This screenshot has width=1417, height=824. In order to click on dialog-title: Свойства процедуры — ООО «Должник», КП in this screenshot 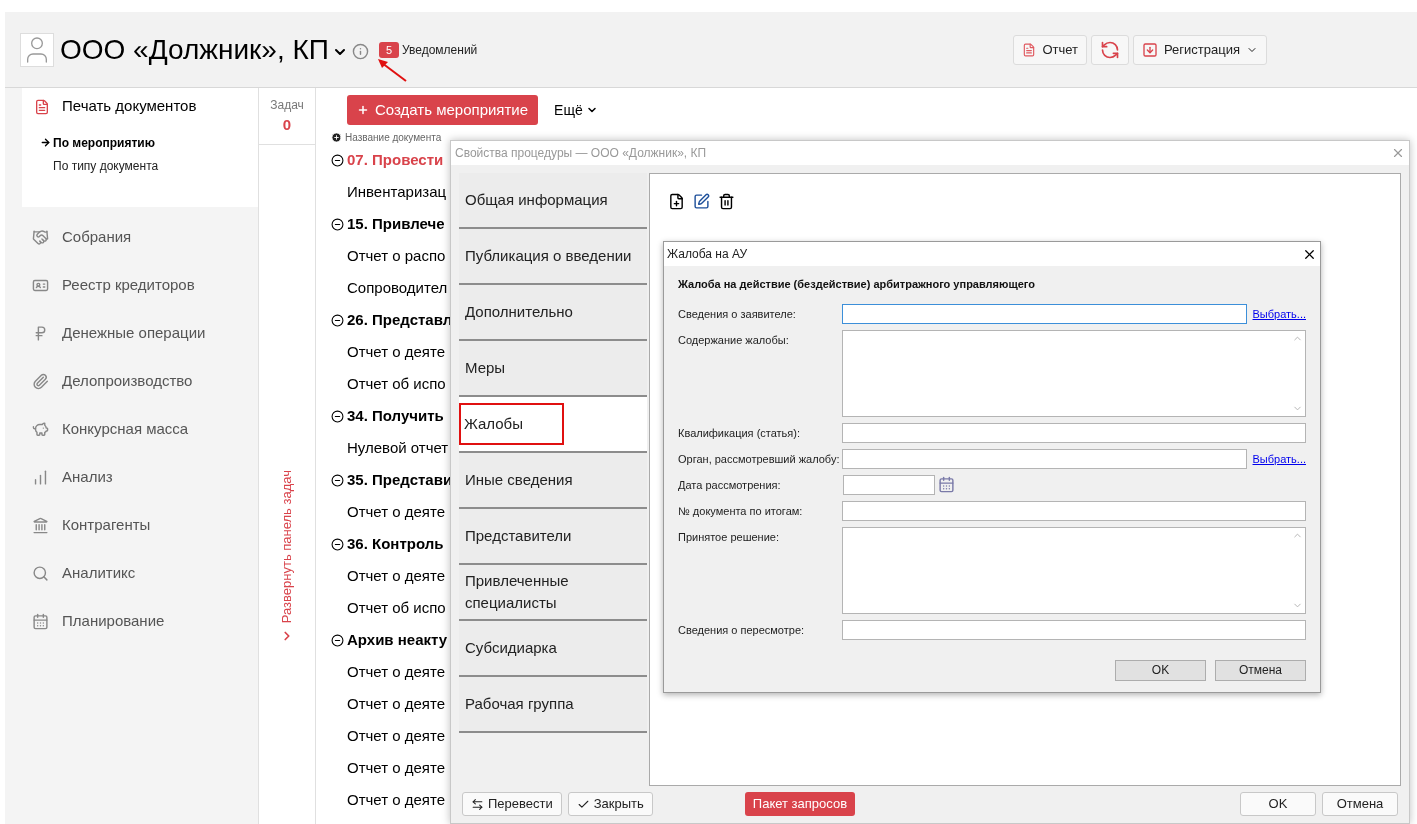, I will do `click(581, 153)`.